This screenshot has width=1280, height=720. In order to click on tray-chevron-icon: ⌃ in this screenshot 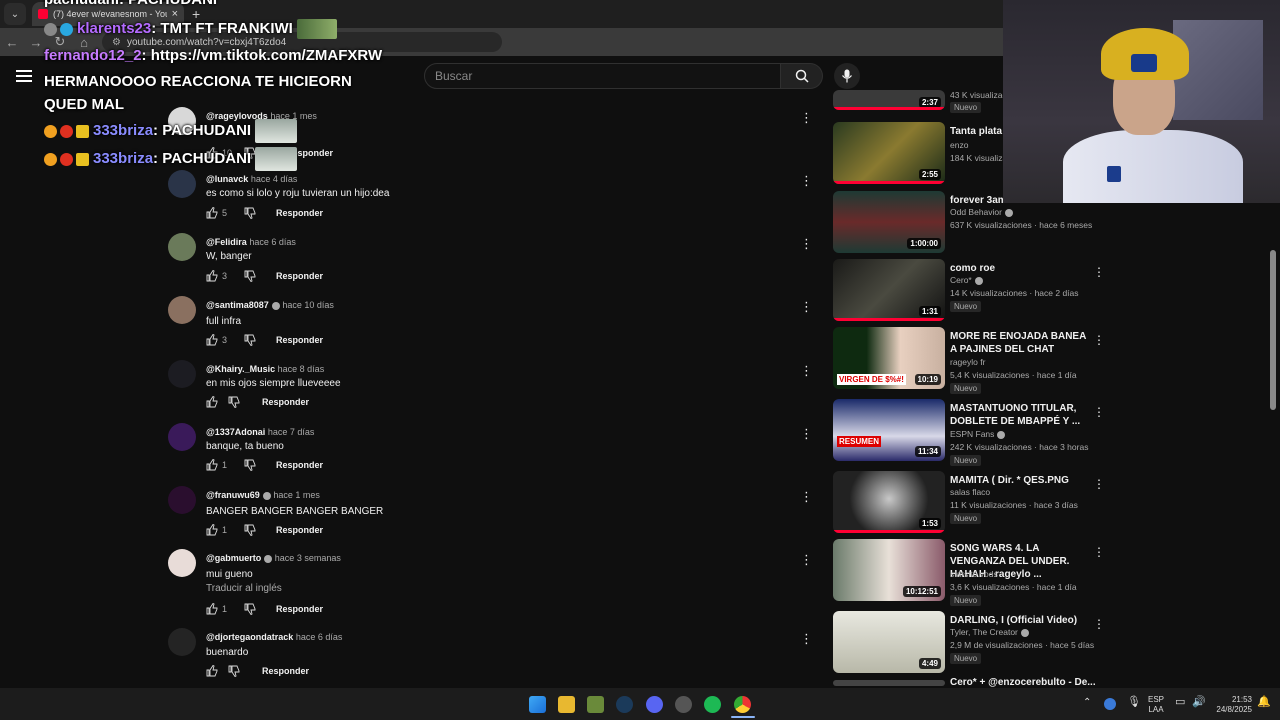, I will do `click(1087, 703)`.